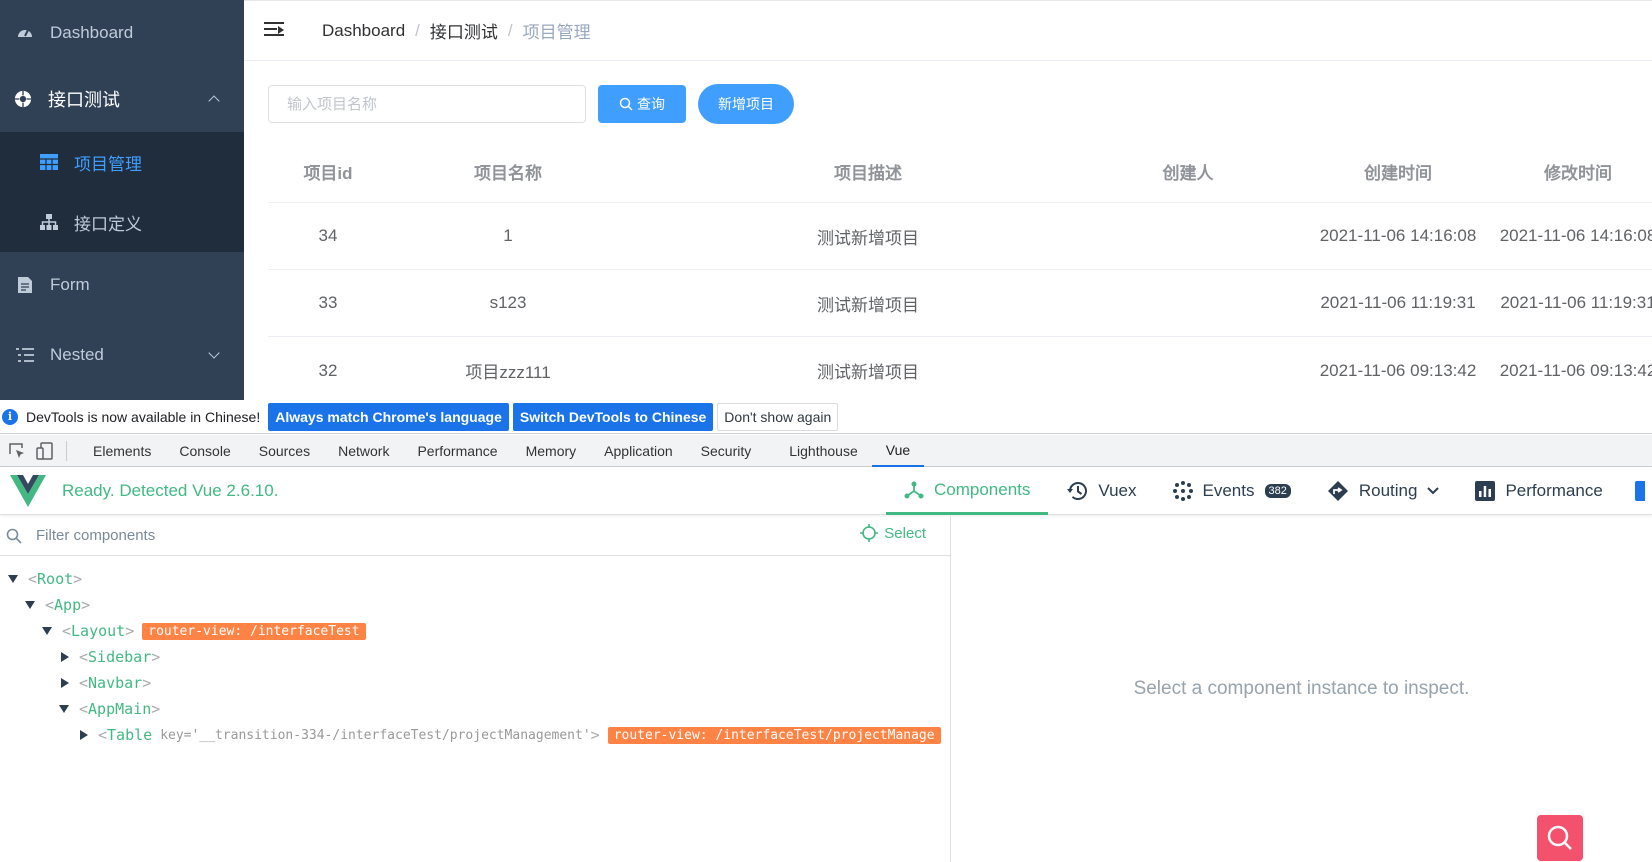  I want to click on vue-tab-components: Components, so click(967, 491).